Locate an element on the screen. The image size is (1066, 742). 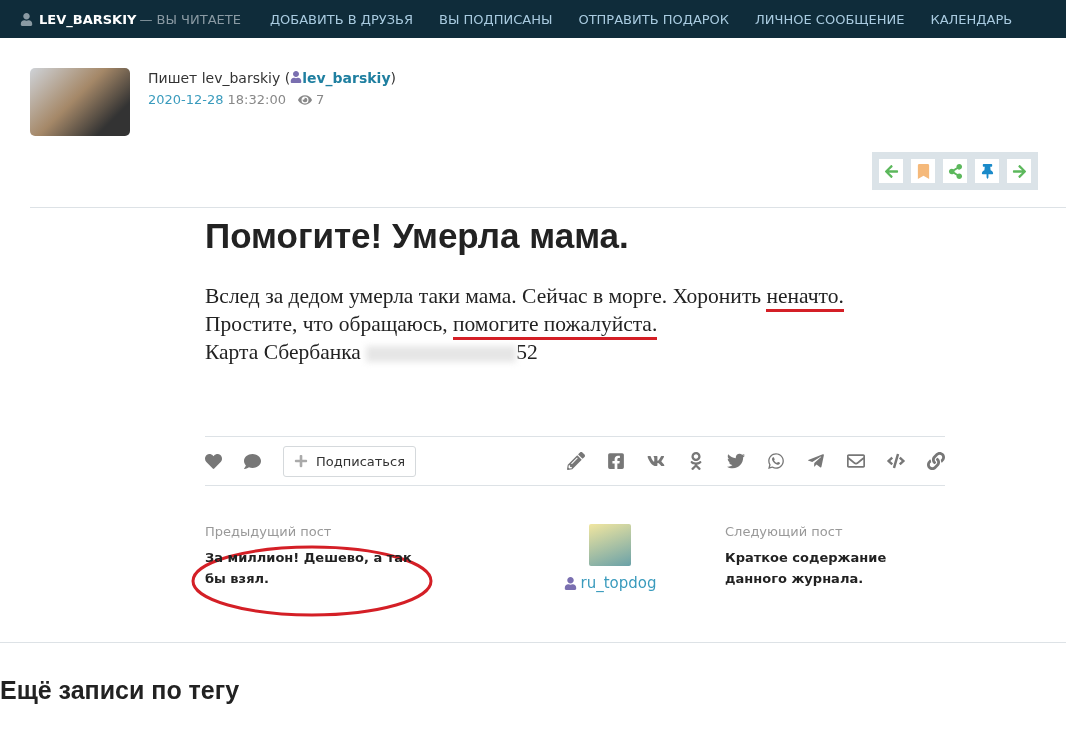
author-link: lev_barskiy is located at coordinates (346, 78).